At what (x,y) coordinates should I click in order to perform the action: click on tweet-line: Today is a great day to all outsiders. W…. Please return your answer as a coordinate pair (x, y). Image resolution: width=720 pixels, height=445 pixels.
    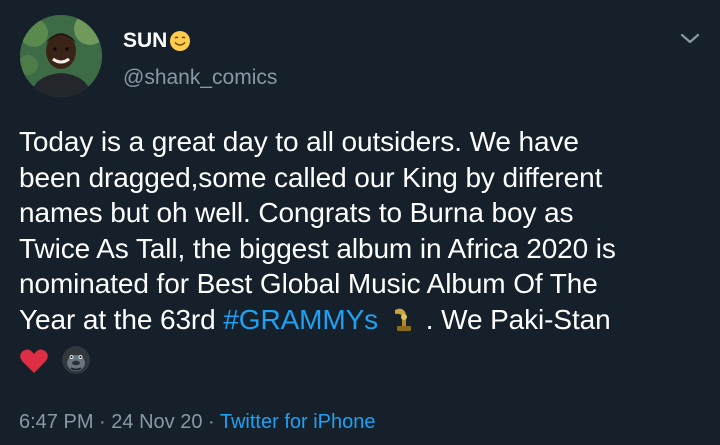
    Looking at the image, I should click on (299, 141).